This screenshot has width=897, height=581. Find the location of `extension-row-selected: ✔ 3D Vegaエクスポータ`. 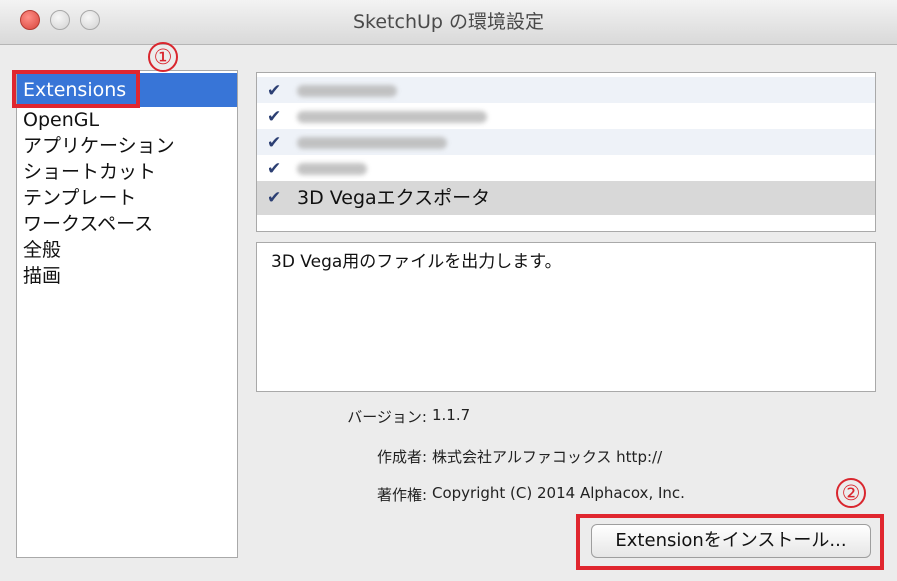

extension-row-selected: ✔ 3D Vegaエクスポータ is located at coordinates (566, 198).